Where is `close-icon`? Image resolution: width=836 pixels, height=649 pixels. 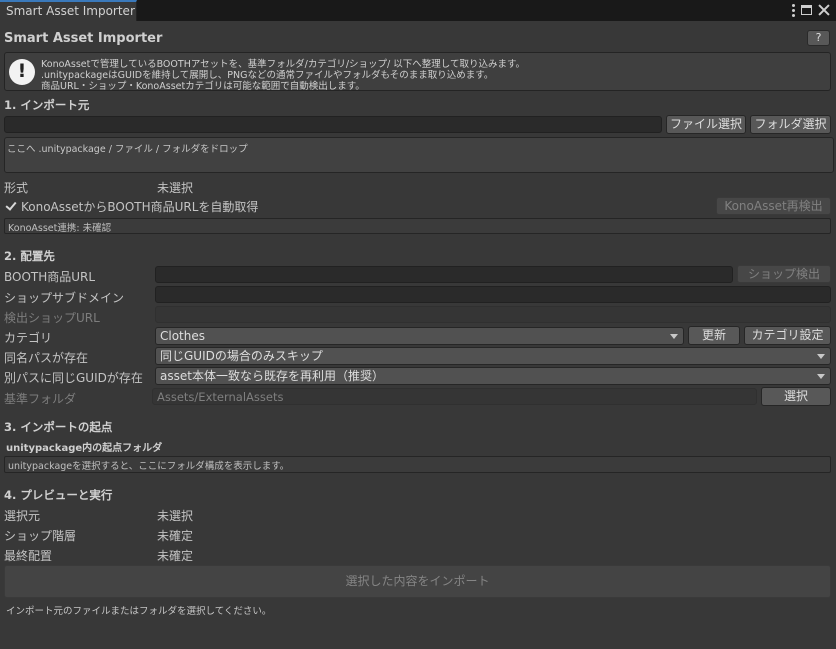 close-icon is located at coordinates (824, 10).